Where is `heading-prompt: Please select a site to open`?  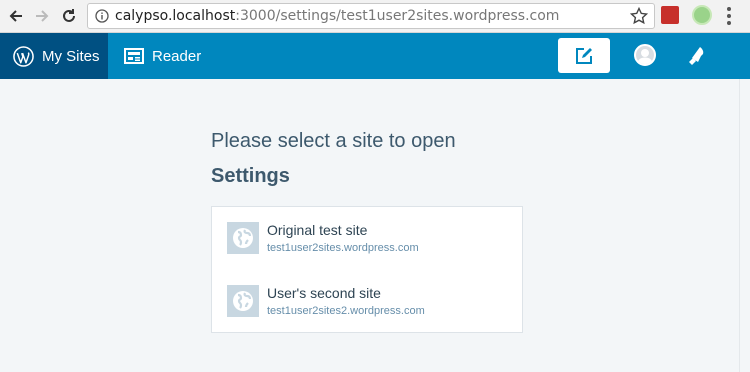
heading-prompt: Please select a site to open is located at coordinates (333, 141).